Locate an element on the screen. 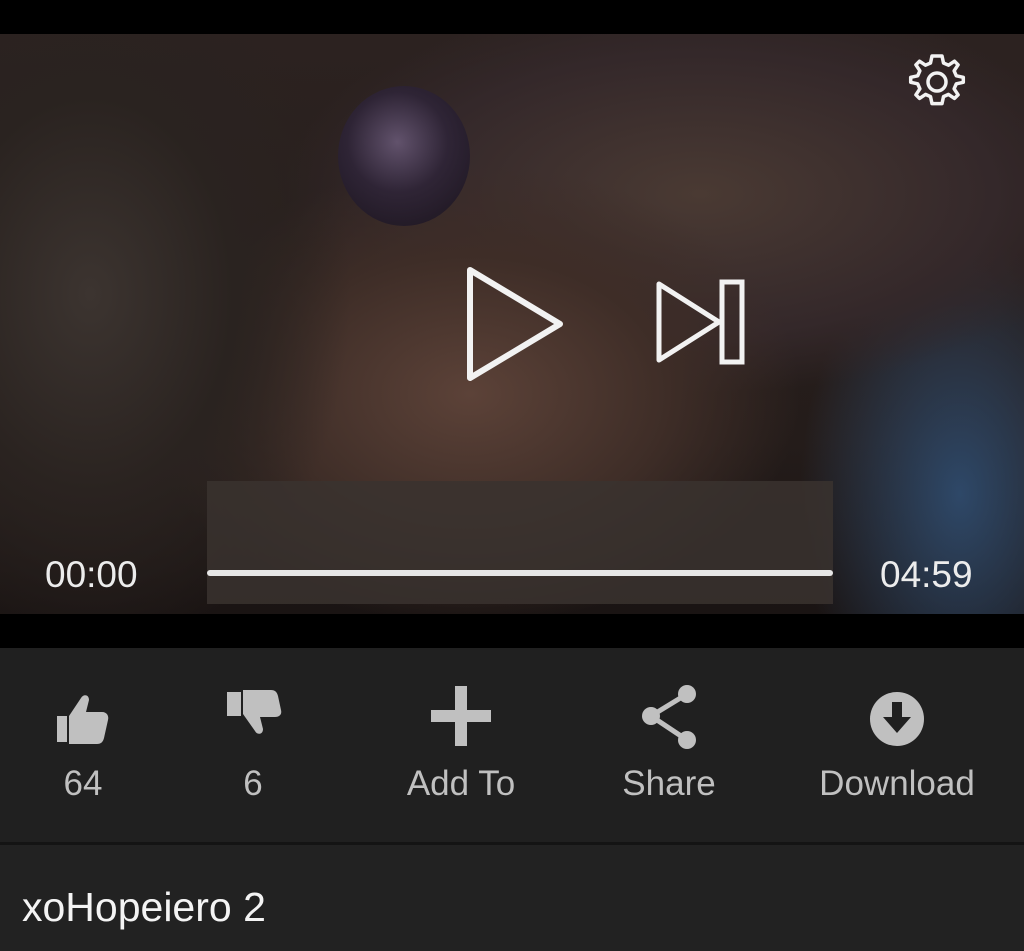 This screenshot has height=951, width=1024. next-track-button is located at coordinates (702, 322).